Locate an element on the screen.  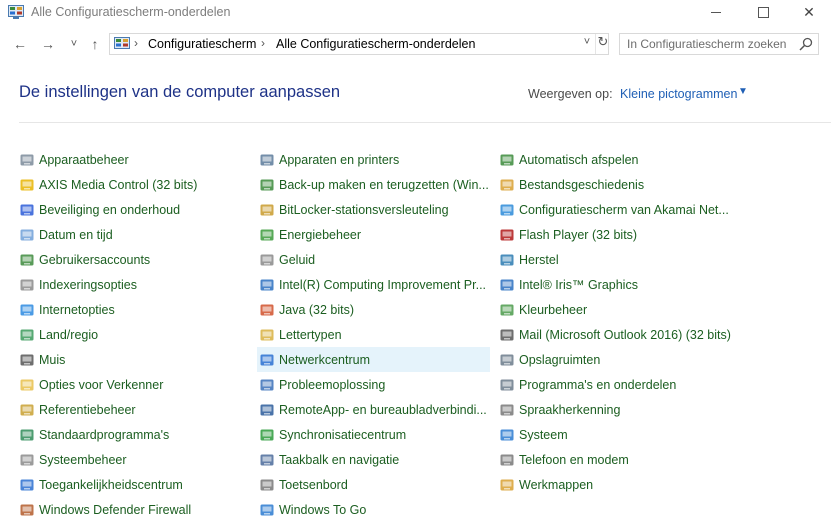
chevron-down-icon: ˅ is located at coordinates (74, 44).